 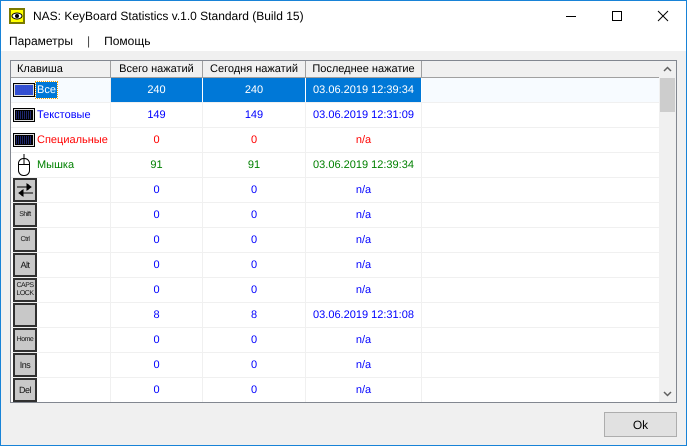 I want to click on tab-key-icon, so click(x=25, y=190).